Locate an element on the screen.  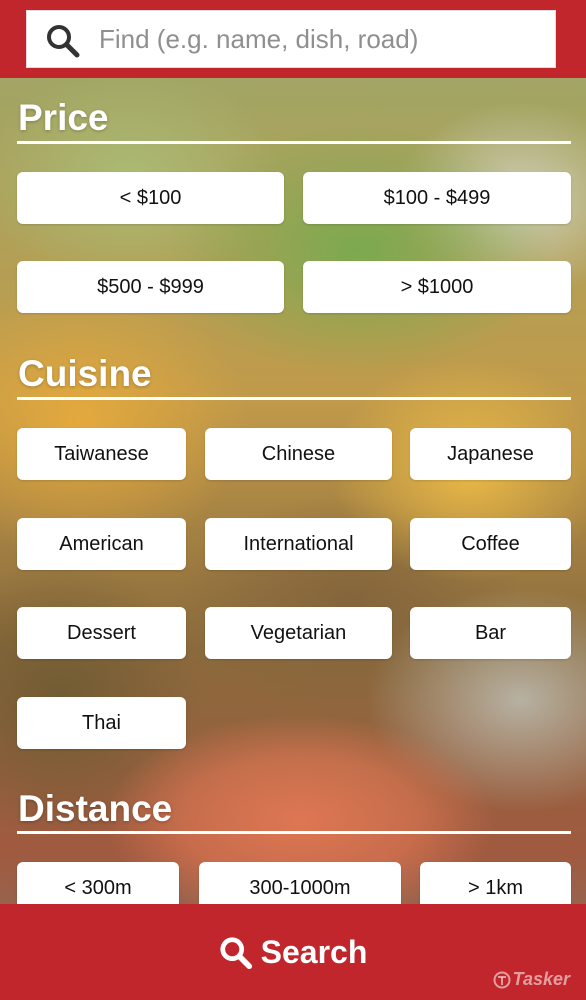
cuisine-section-title: Cuisine is located at coordinates (85, 373).